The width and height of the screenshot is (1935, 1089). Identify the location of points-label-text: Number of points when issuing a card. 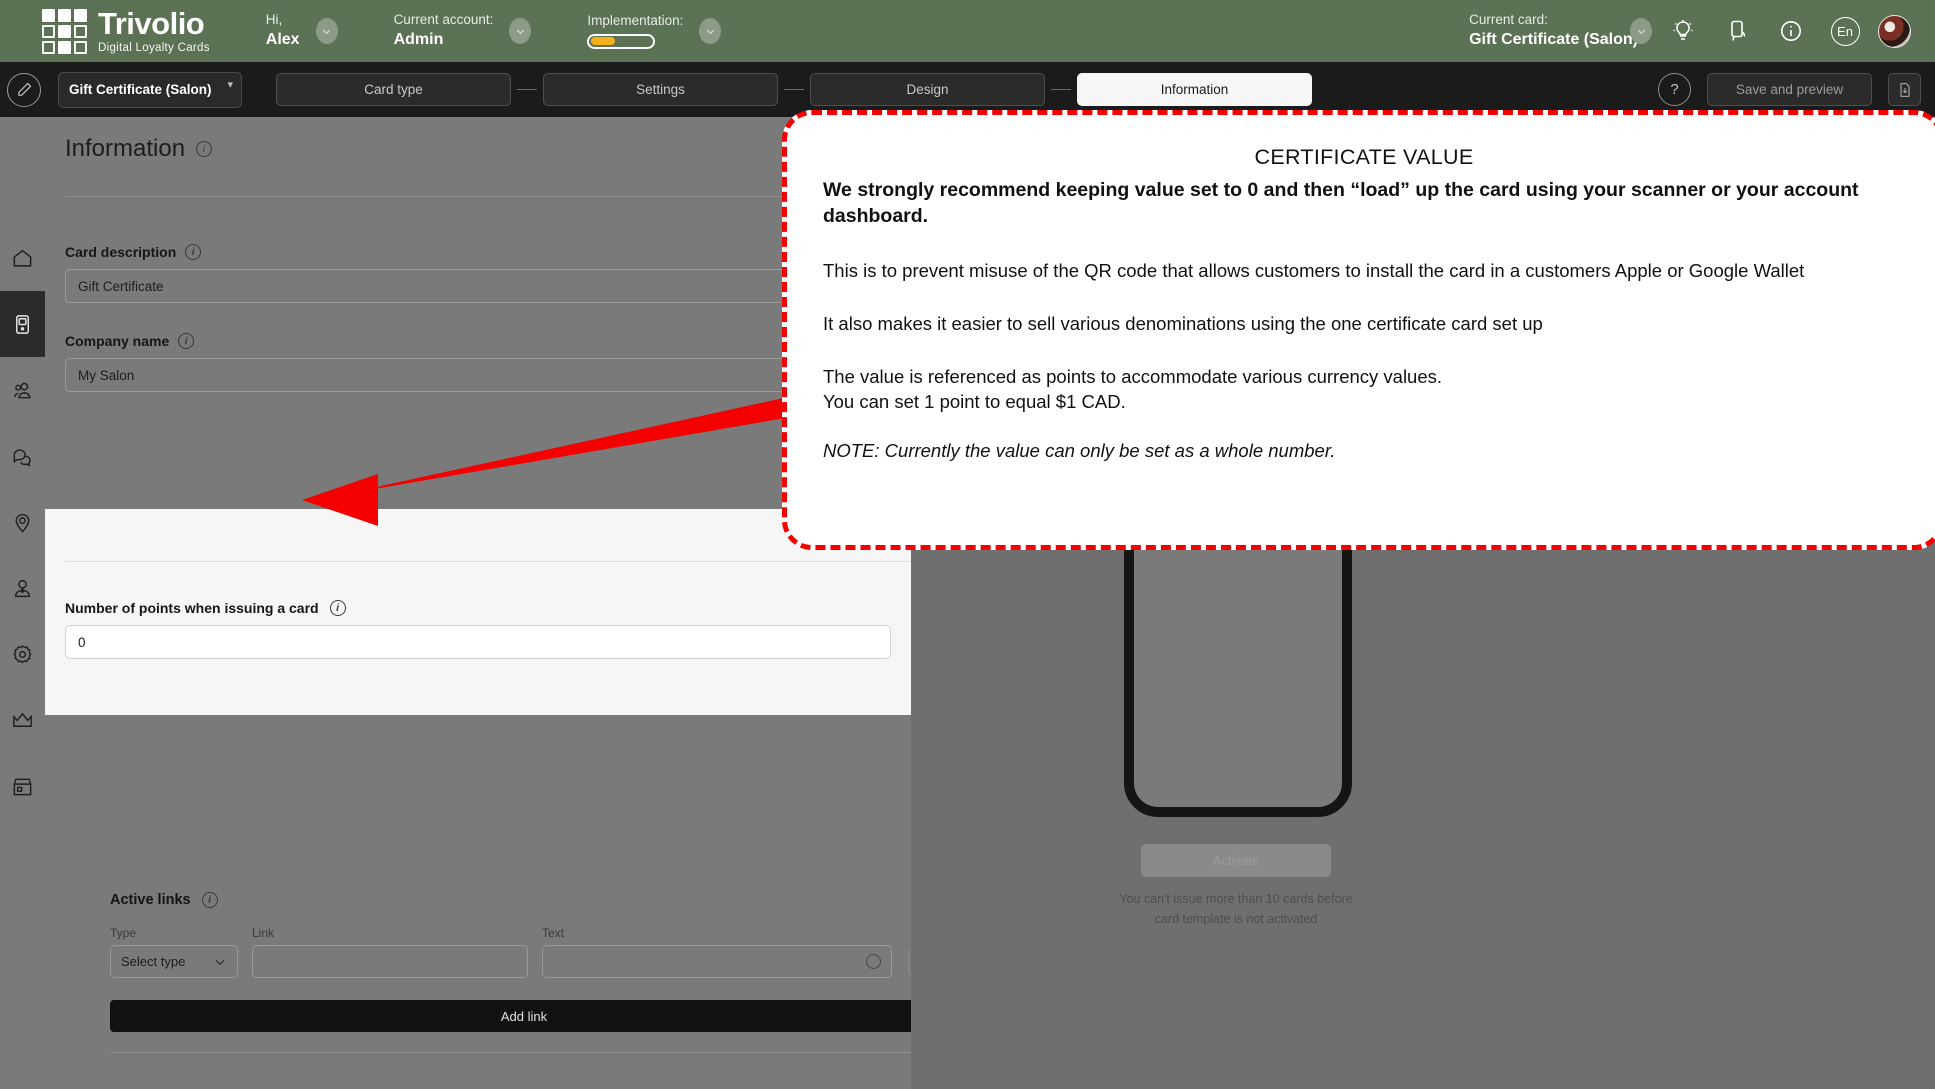
(192, 608).